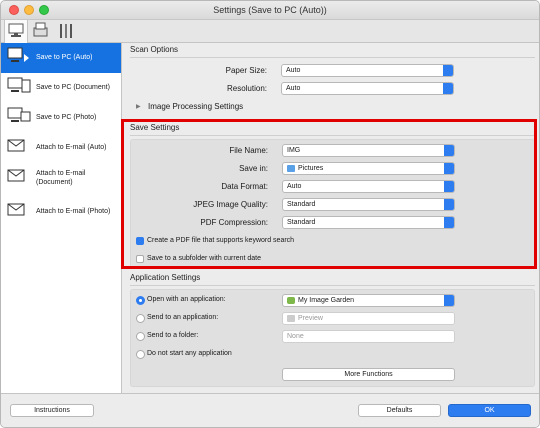 The width and height of the screenshot is (540, 428). I want to click on tools-icon, so click(66, 31).